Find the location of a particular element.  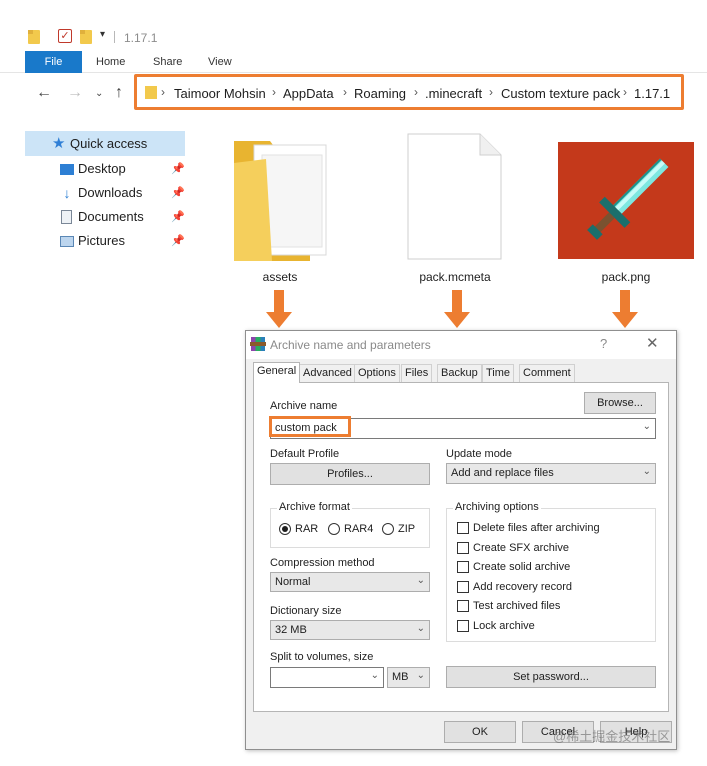

file-name: pack.png is located at coordinates (626, 277).